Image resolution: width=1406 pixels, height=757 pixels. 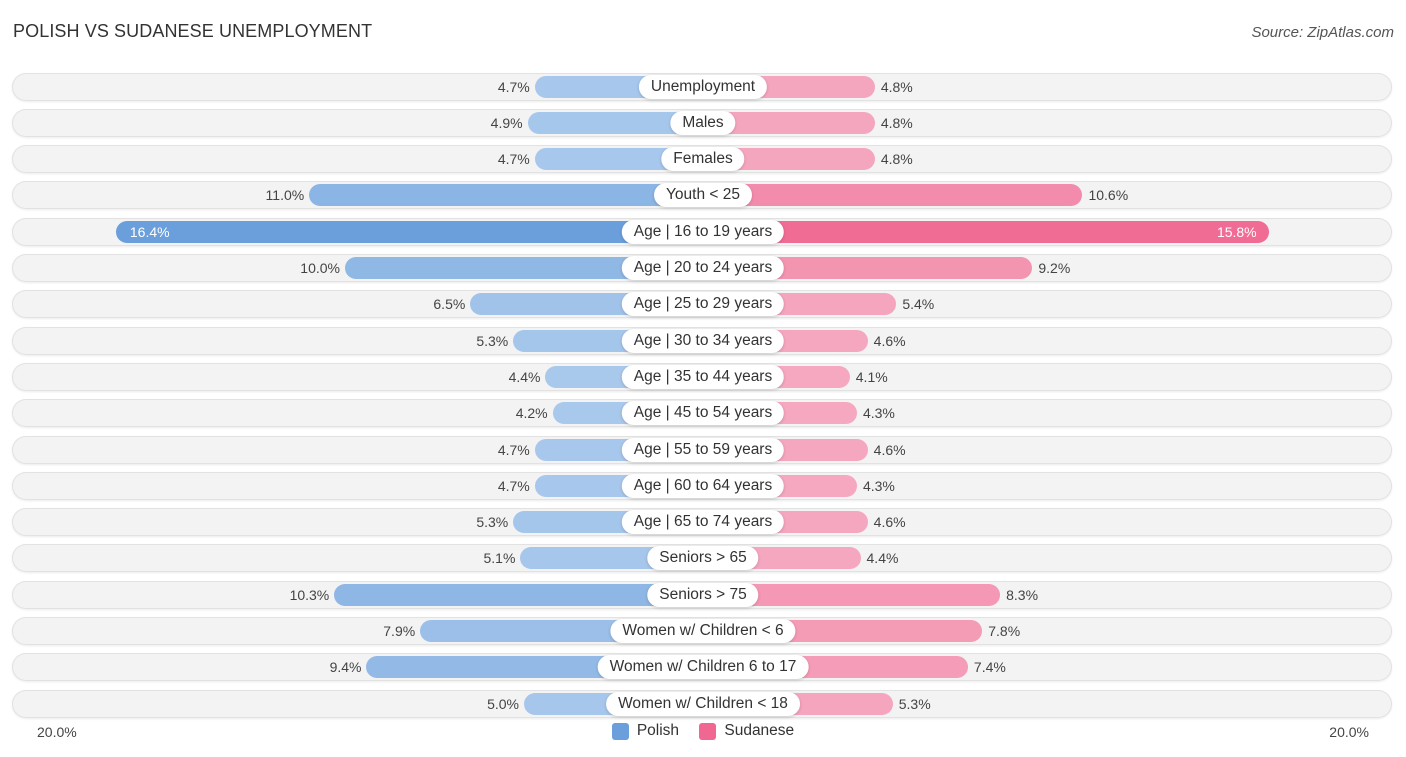 I want to click on category-label: Unemployment, so click(x=703, y=86).